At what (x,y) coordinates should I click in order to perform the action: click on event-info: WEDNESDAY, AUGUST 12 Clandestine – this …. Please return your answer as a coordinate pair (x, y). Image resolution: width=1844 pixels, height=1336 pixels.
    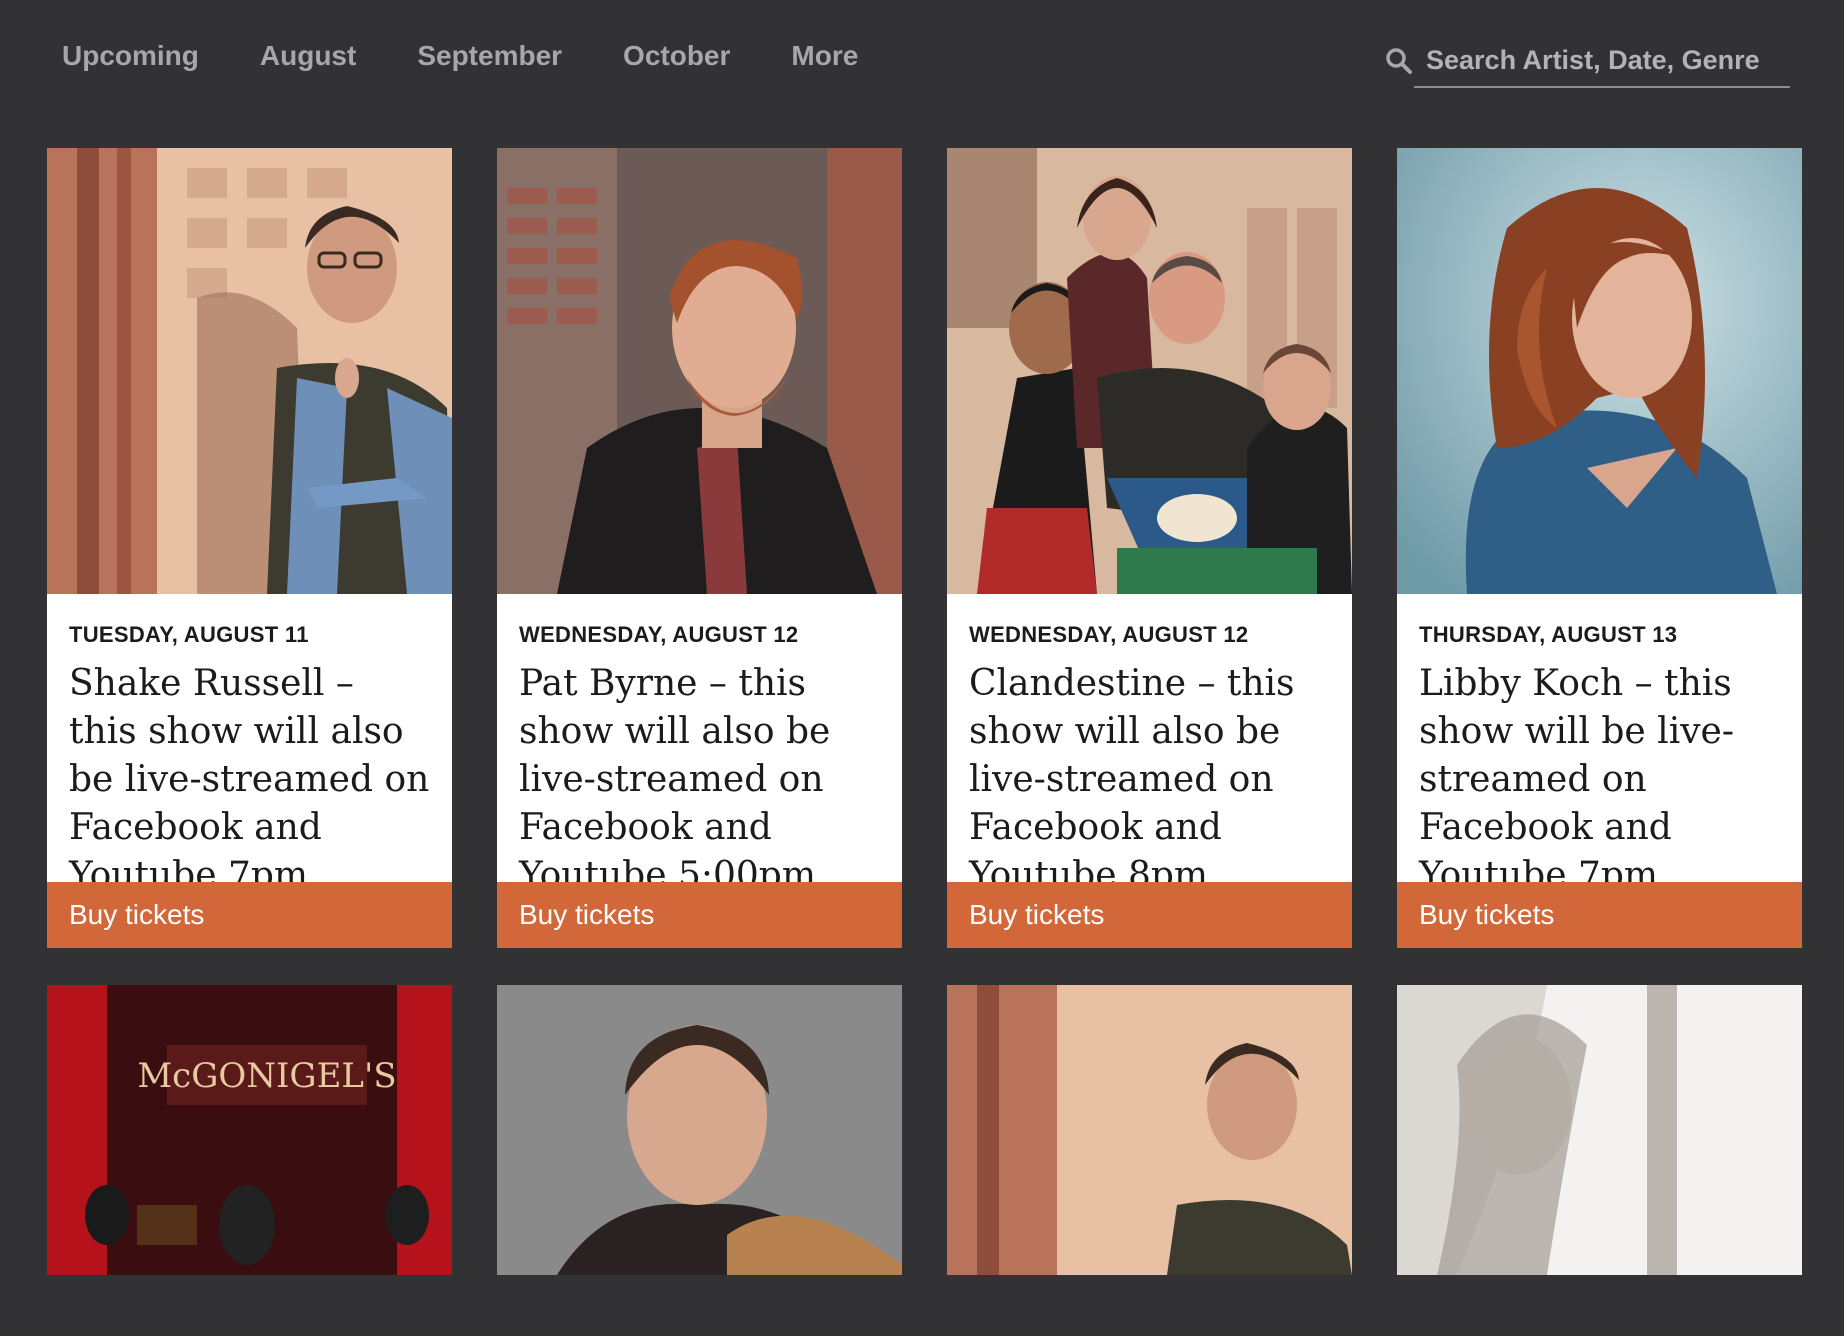
    Looking at the image, I should click on (1149, 771).